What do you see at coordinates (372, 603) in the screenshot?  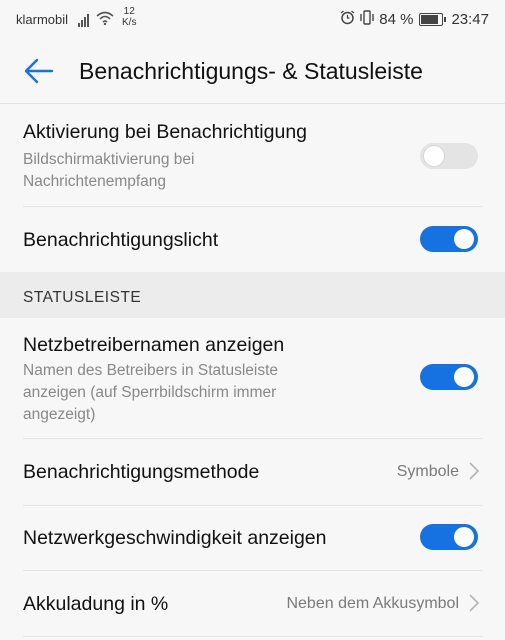 I see `setting-value: Neben dem Akkusymbol` at bounding box center [372, 603].